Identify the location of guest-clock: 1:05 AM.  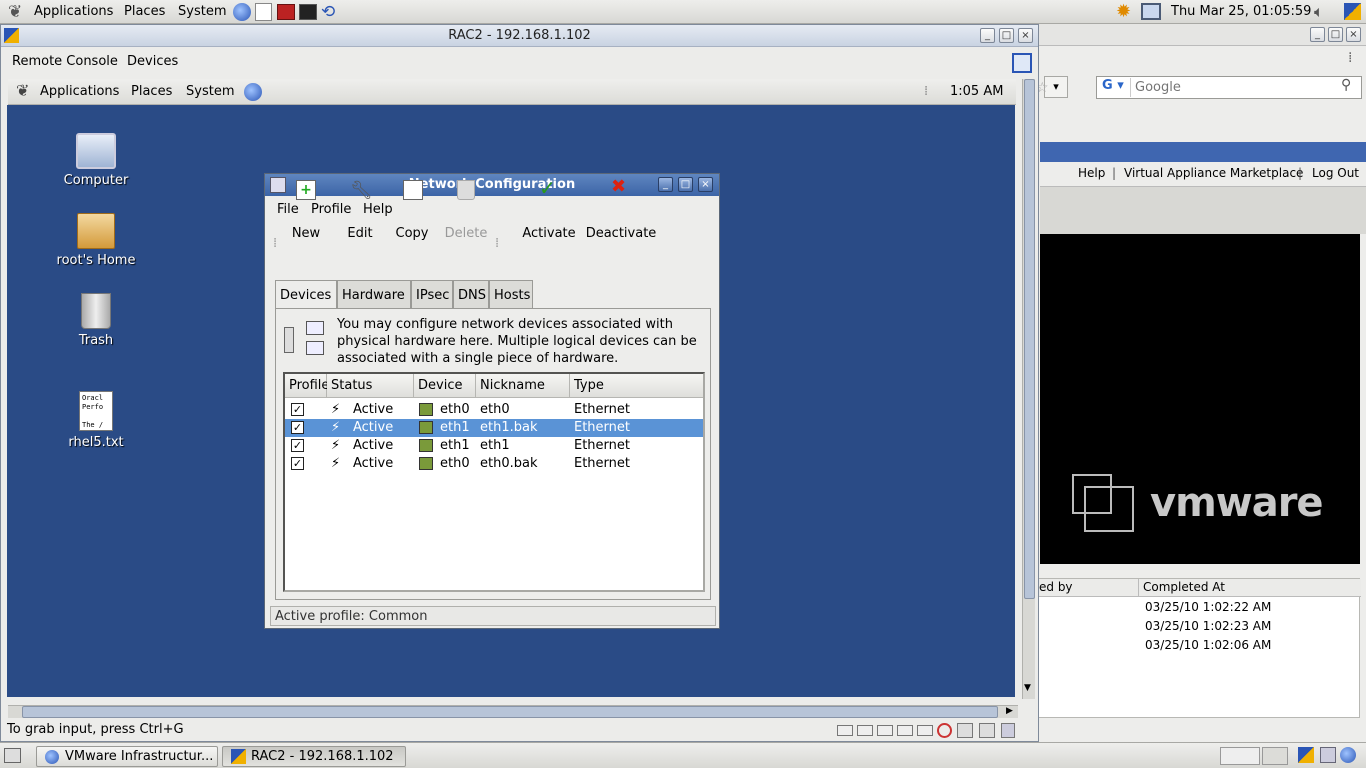
(976, 91).